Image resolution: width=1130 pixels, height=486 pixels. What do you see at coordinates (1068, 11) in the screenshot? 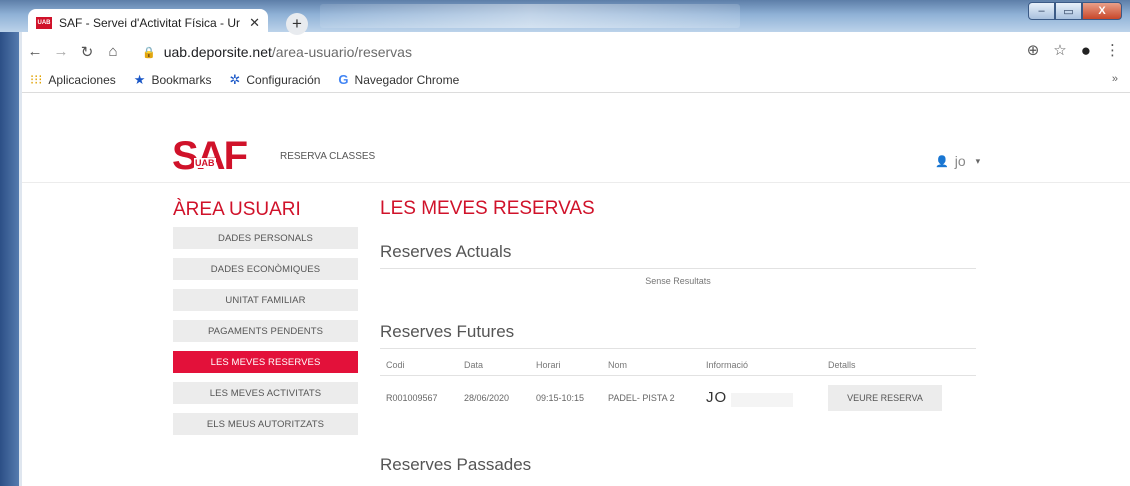
I see `maximize-button: ▭` at bounding box center [1068, 11].